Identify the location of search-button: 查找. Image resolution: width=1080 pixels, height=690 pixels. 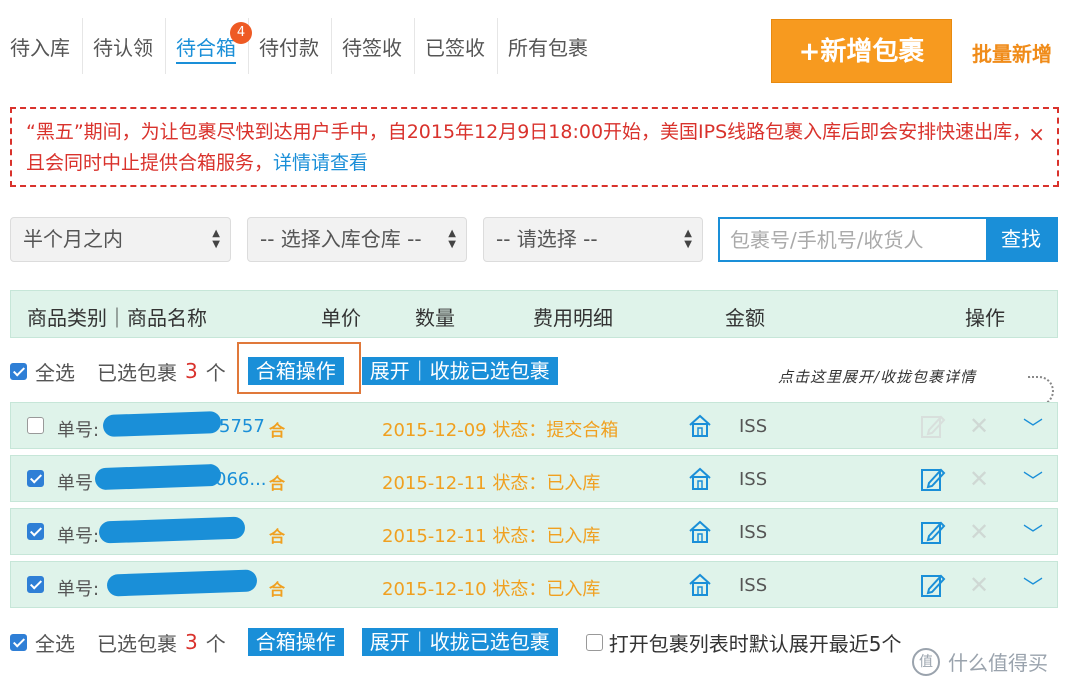
(1021, 239).